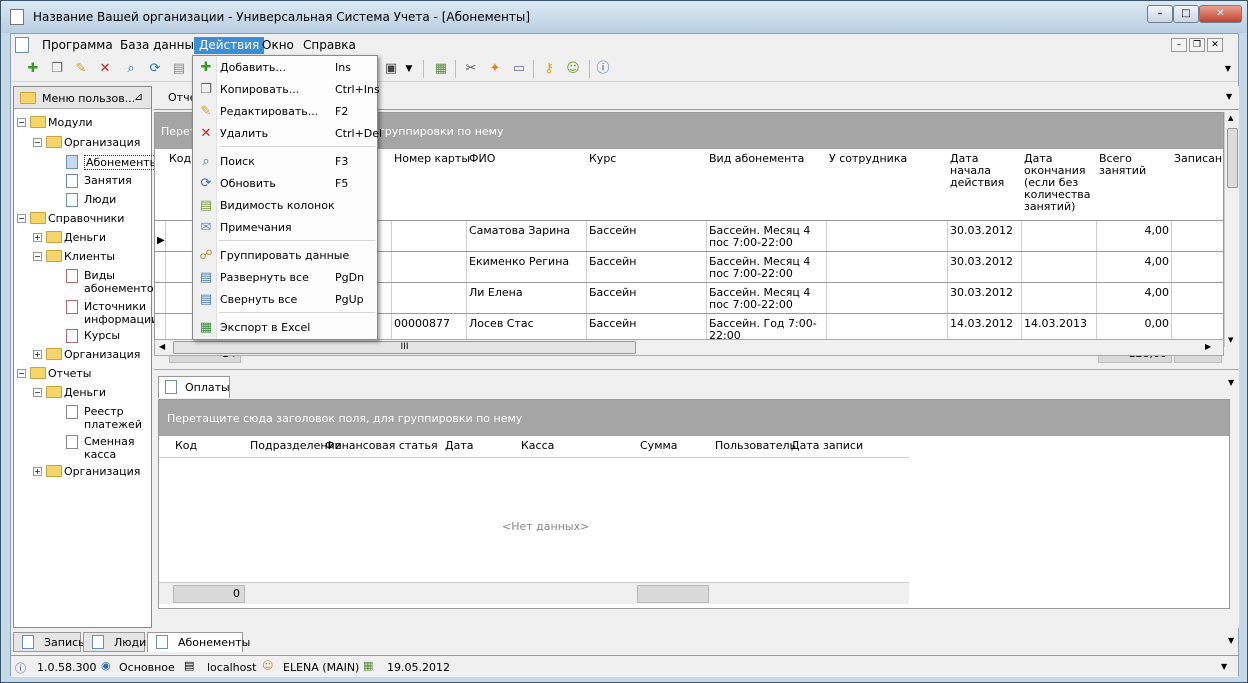  I want to click on tree-item: + Деньги, so click(82, 239).